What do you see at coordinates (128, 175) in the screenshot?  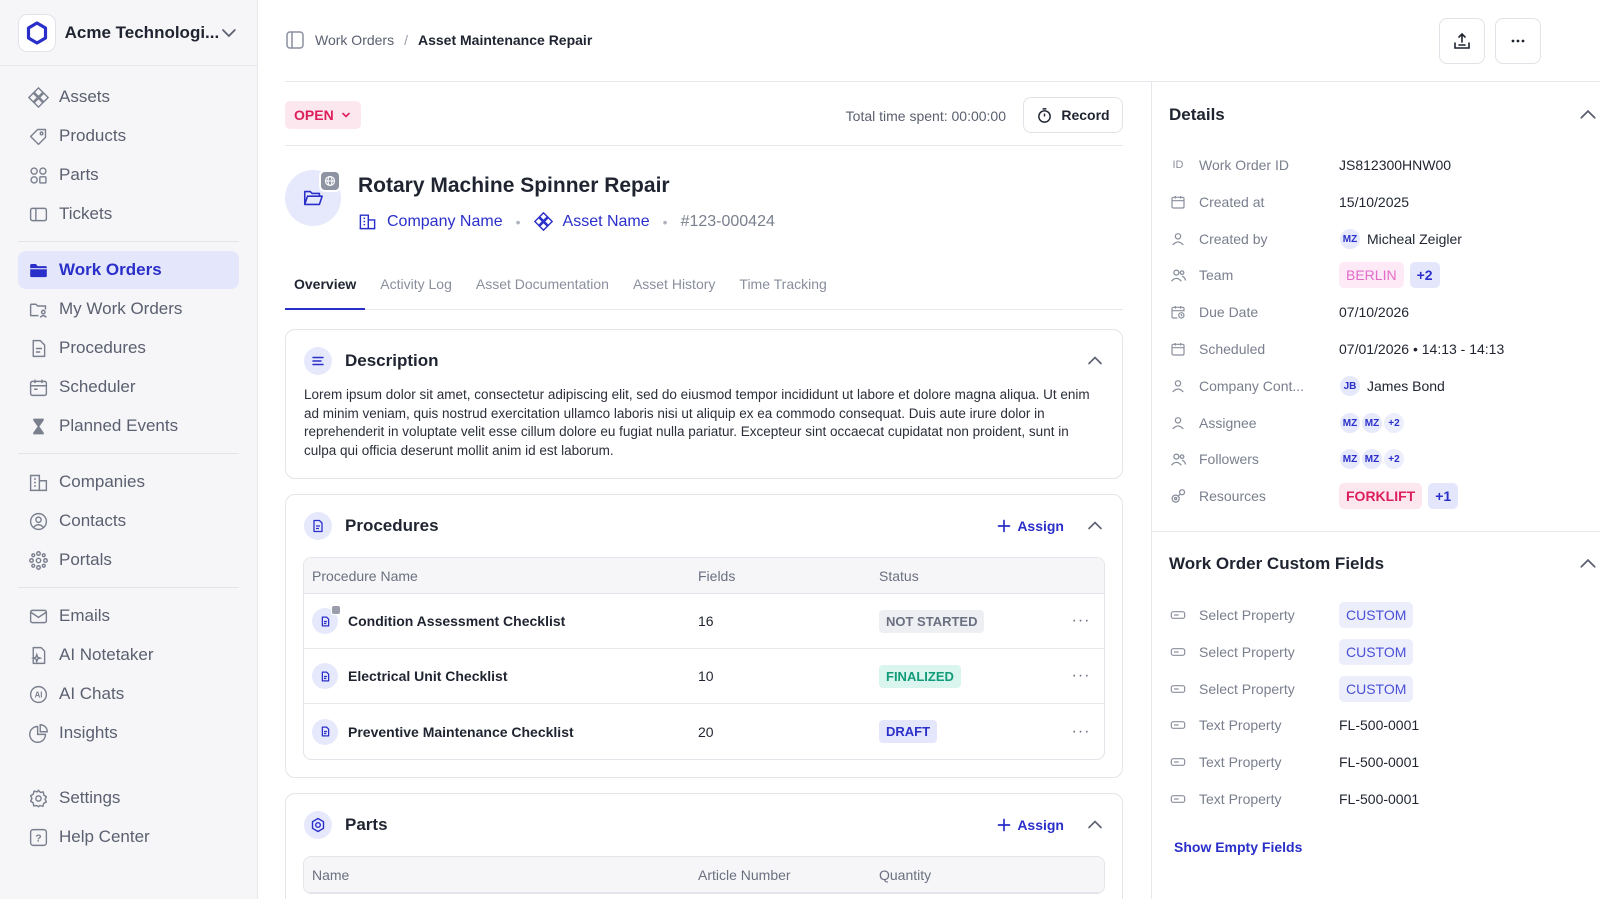 I see `sidebar-item-parts: Parts` at bounding box center [128, 175].